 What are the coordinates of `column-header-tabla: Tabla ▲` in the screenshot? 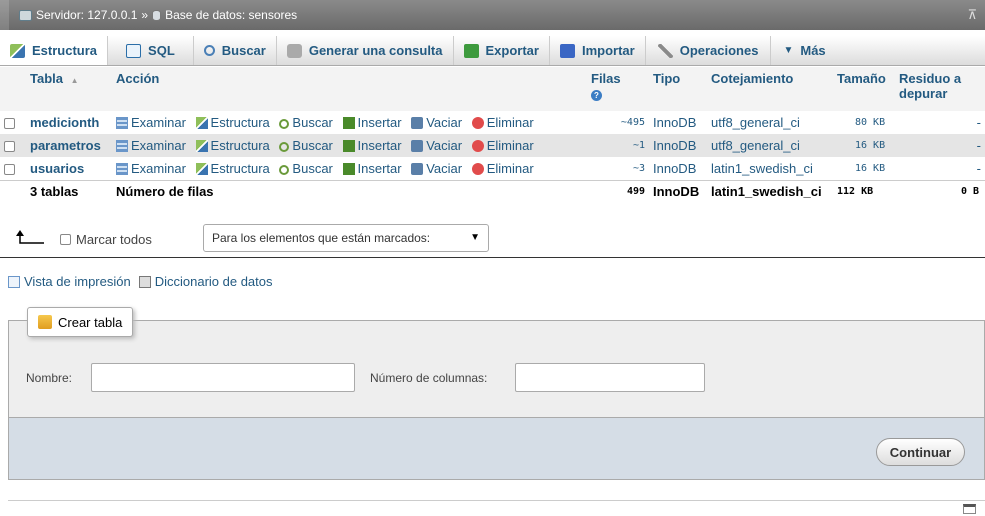 It's located at (69, 89).